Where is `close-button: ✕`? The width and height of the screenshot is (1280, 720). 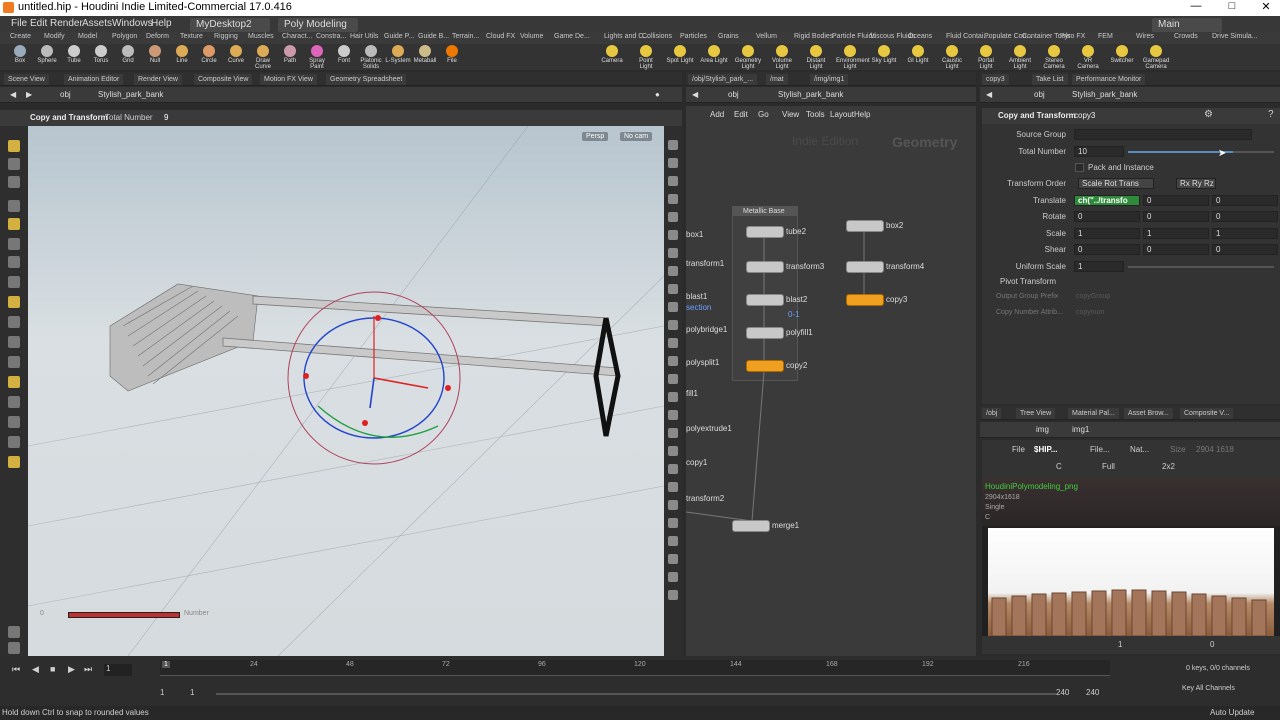 close-button: ✕ is located at coordinates (1266, 6).